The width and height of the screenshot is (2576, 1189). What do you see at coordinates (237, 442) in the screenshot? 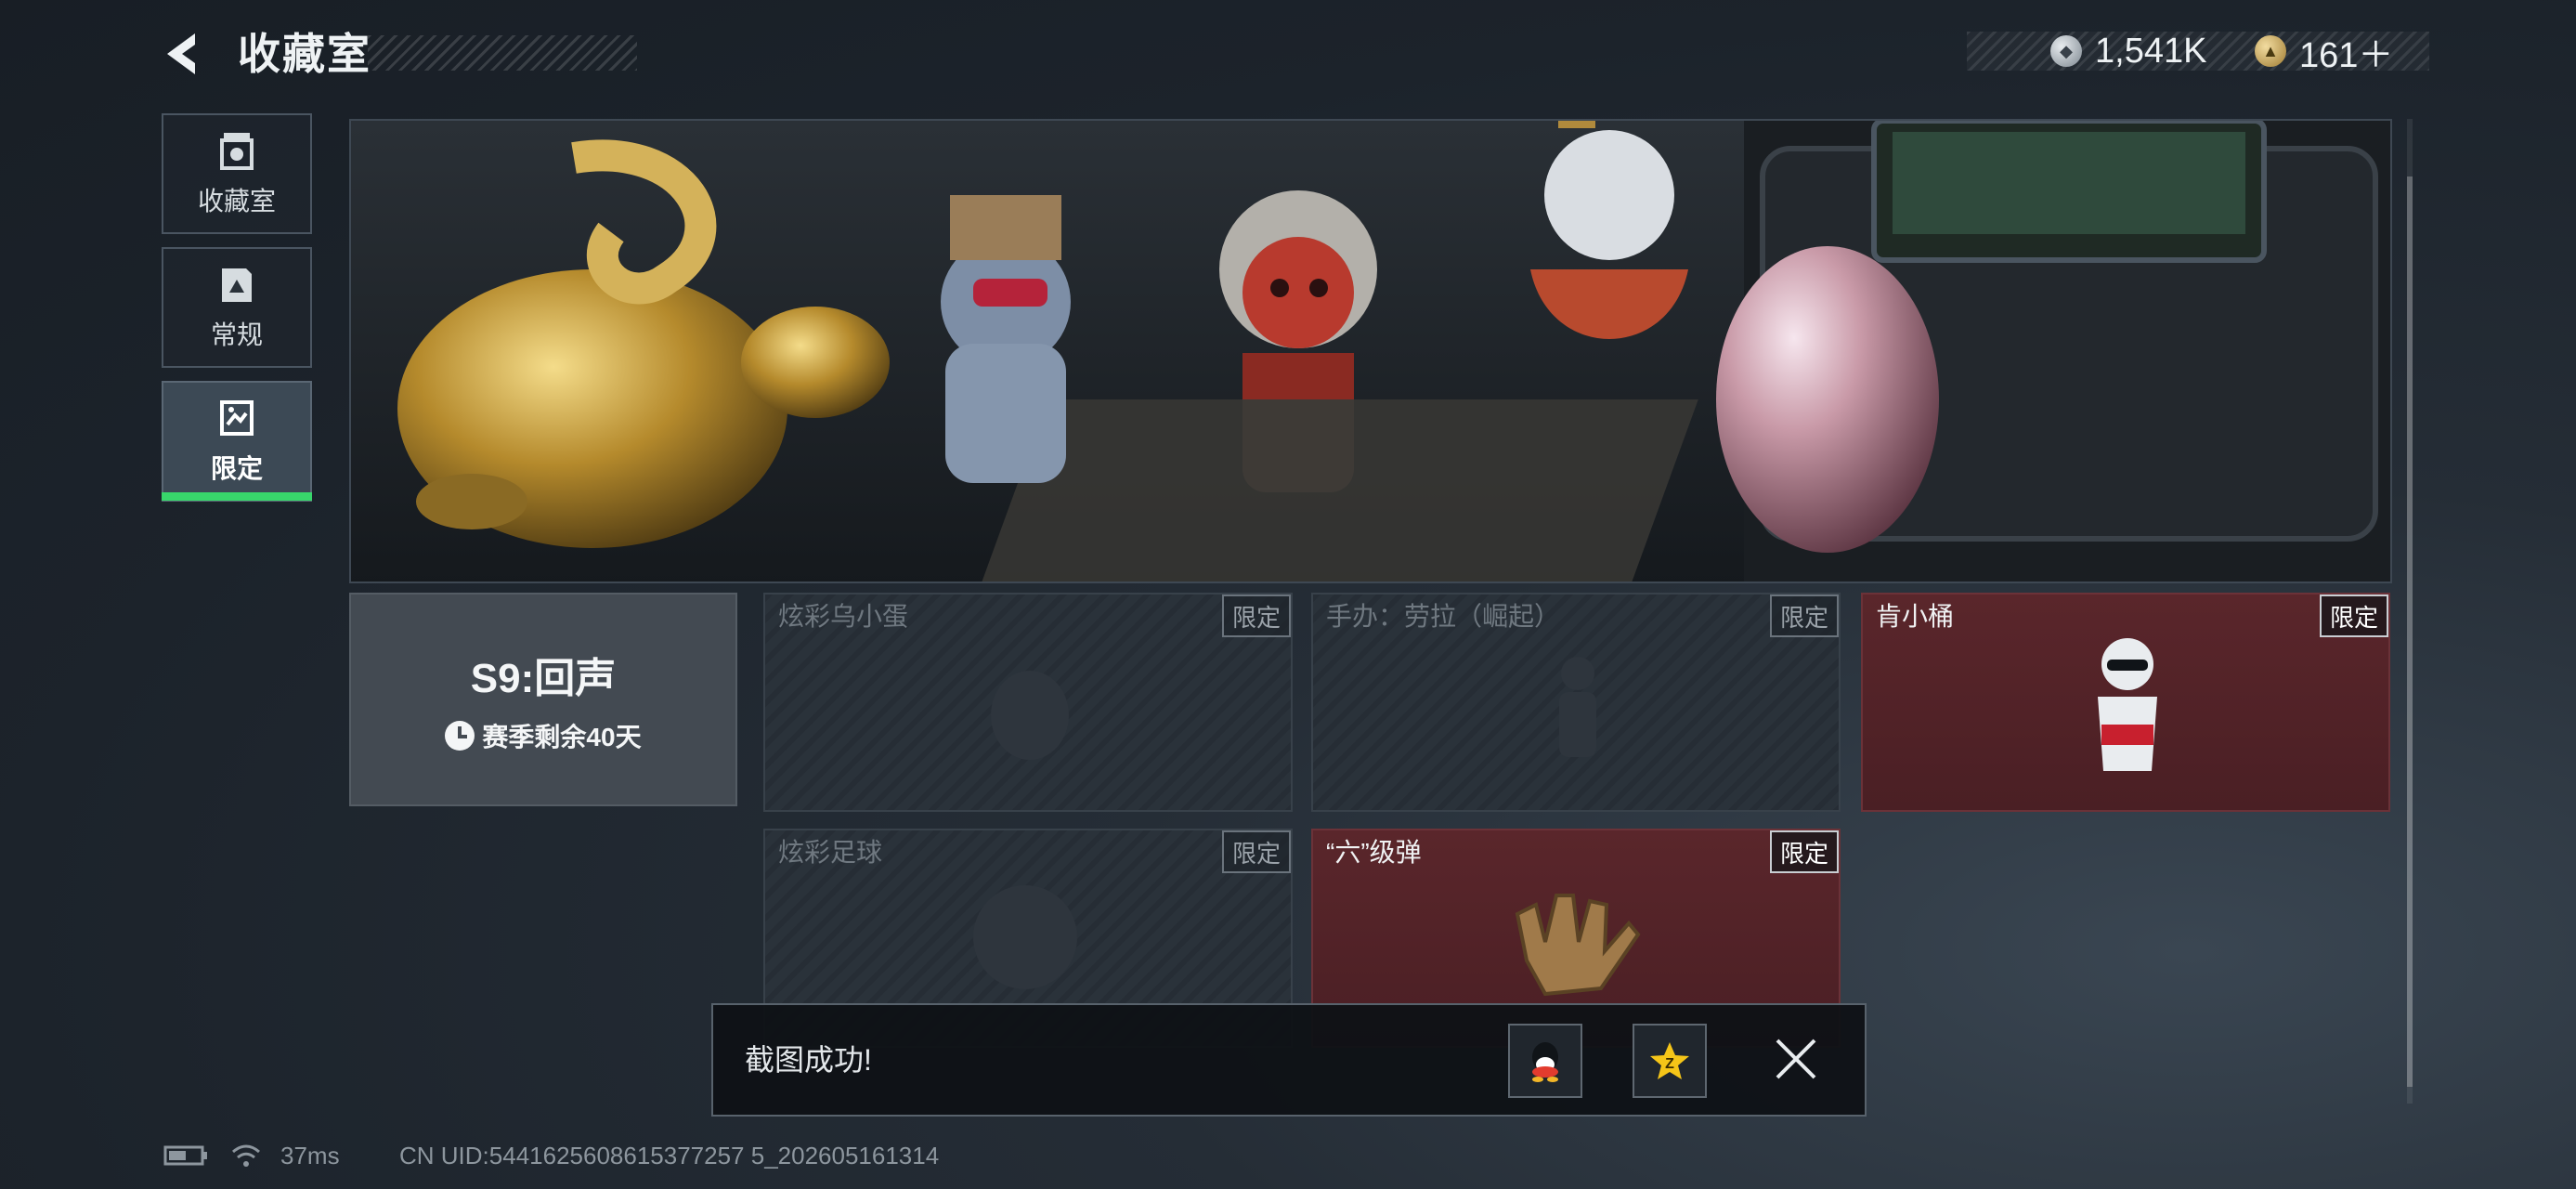
I see `nav-item-limited: 限定` at bounding box center [237, 442].